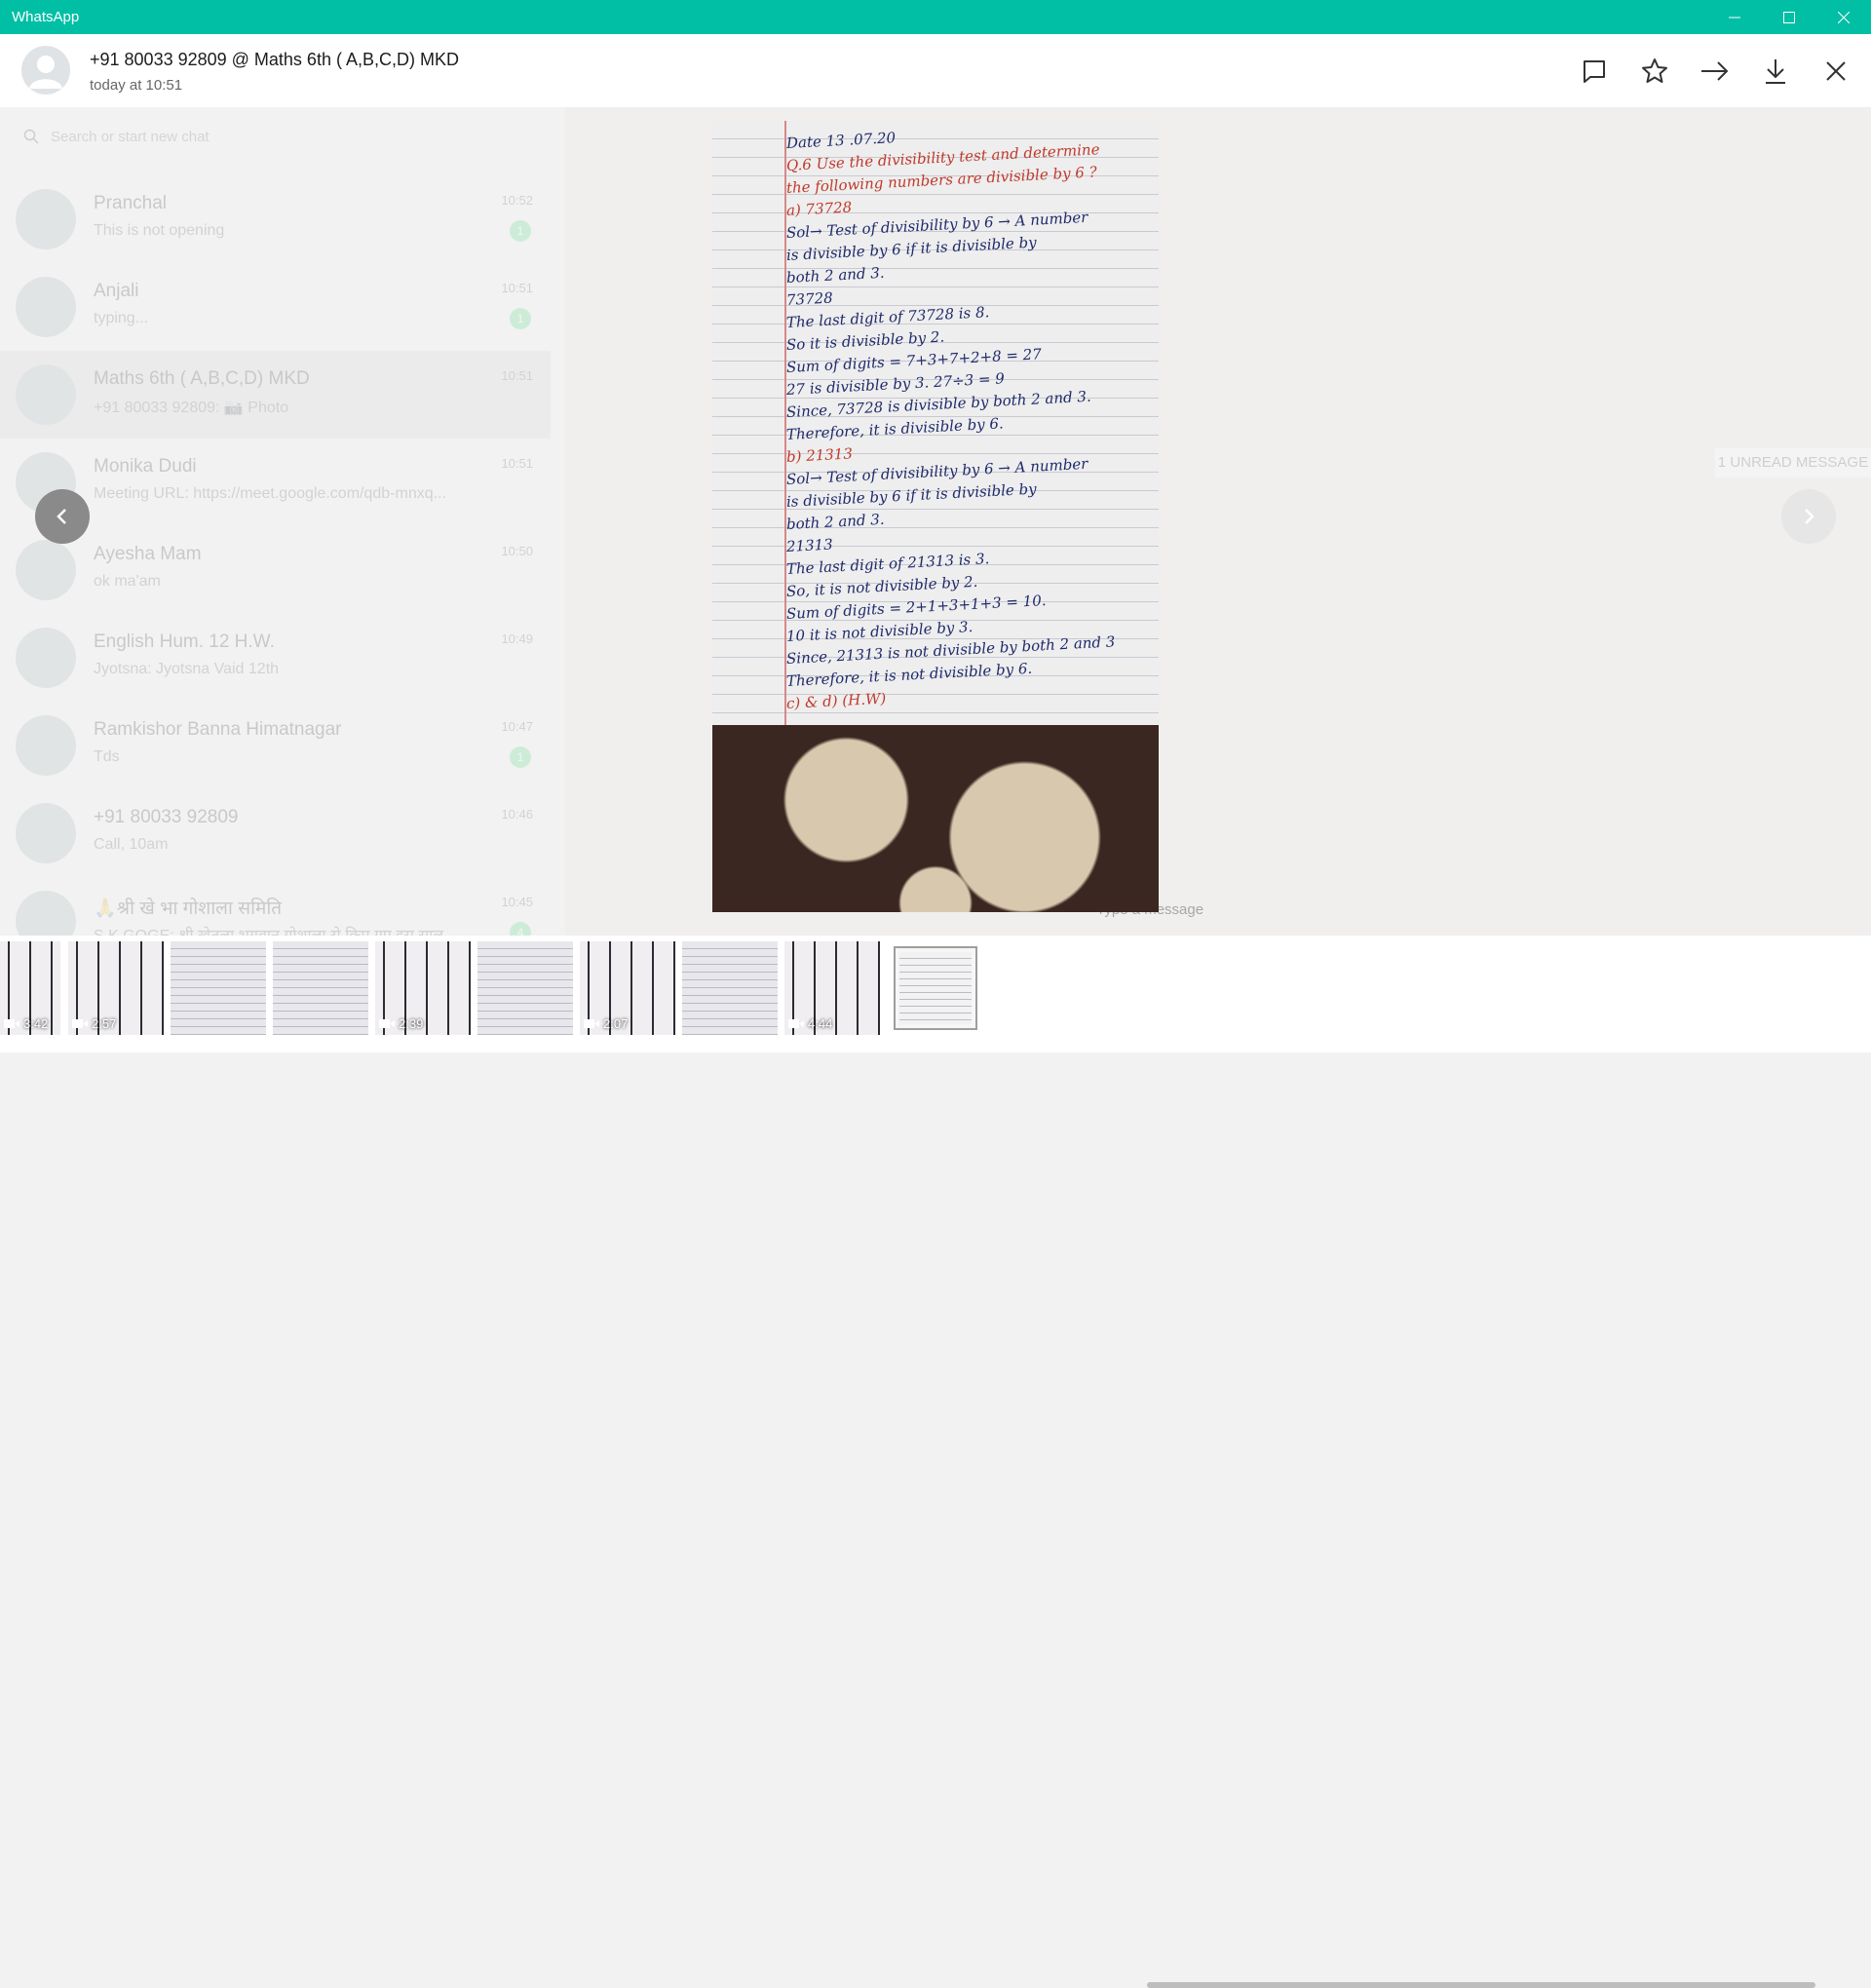 Image resolution: width=1871 pixels, height=1988 pixels. What do you see at coordinates (517, 902) in the screenshot?
I see `chat-time: 10:45` at bounding box center [517, 902].